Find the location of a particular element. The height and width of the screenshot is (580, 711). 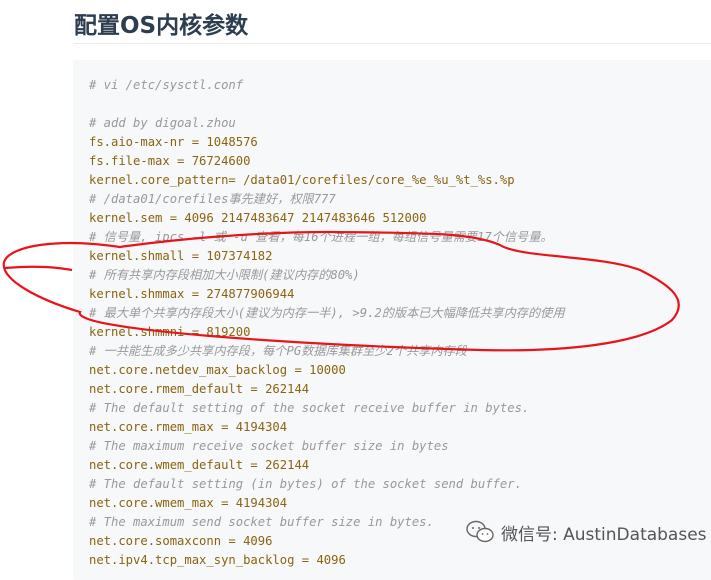

code-setting-line: kernel.shmmni = 819200 is located at coordinates (170, 332).